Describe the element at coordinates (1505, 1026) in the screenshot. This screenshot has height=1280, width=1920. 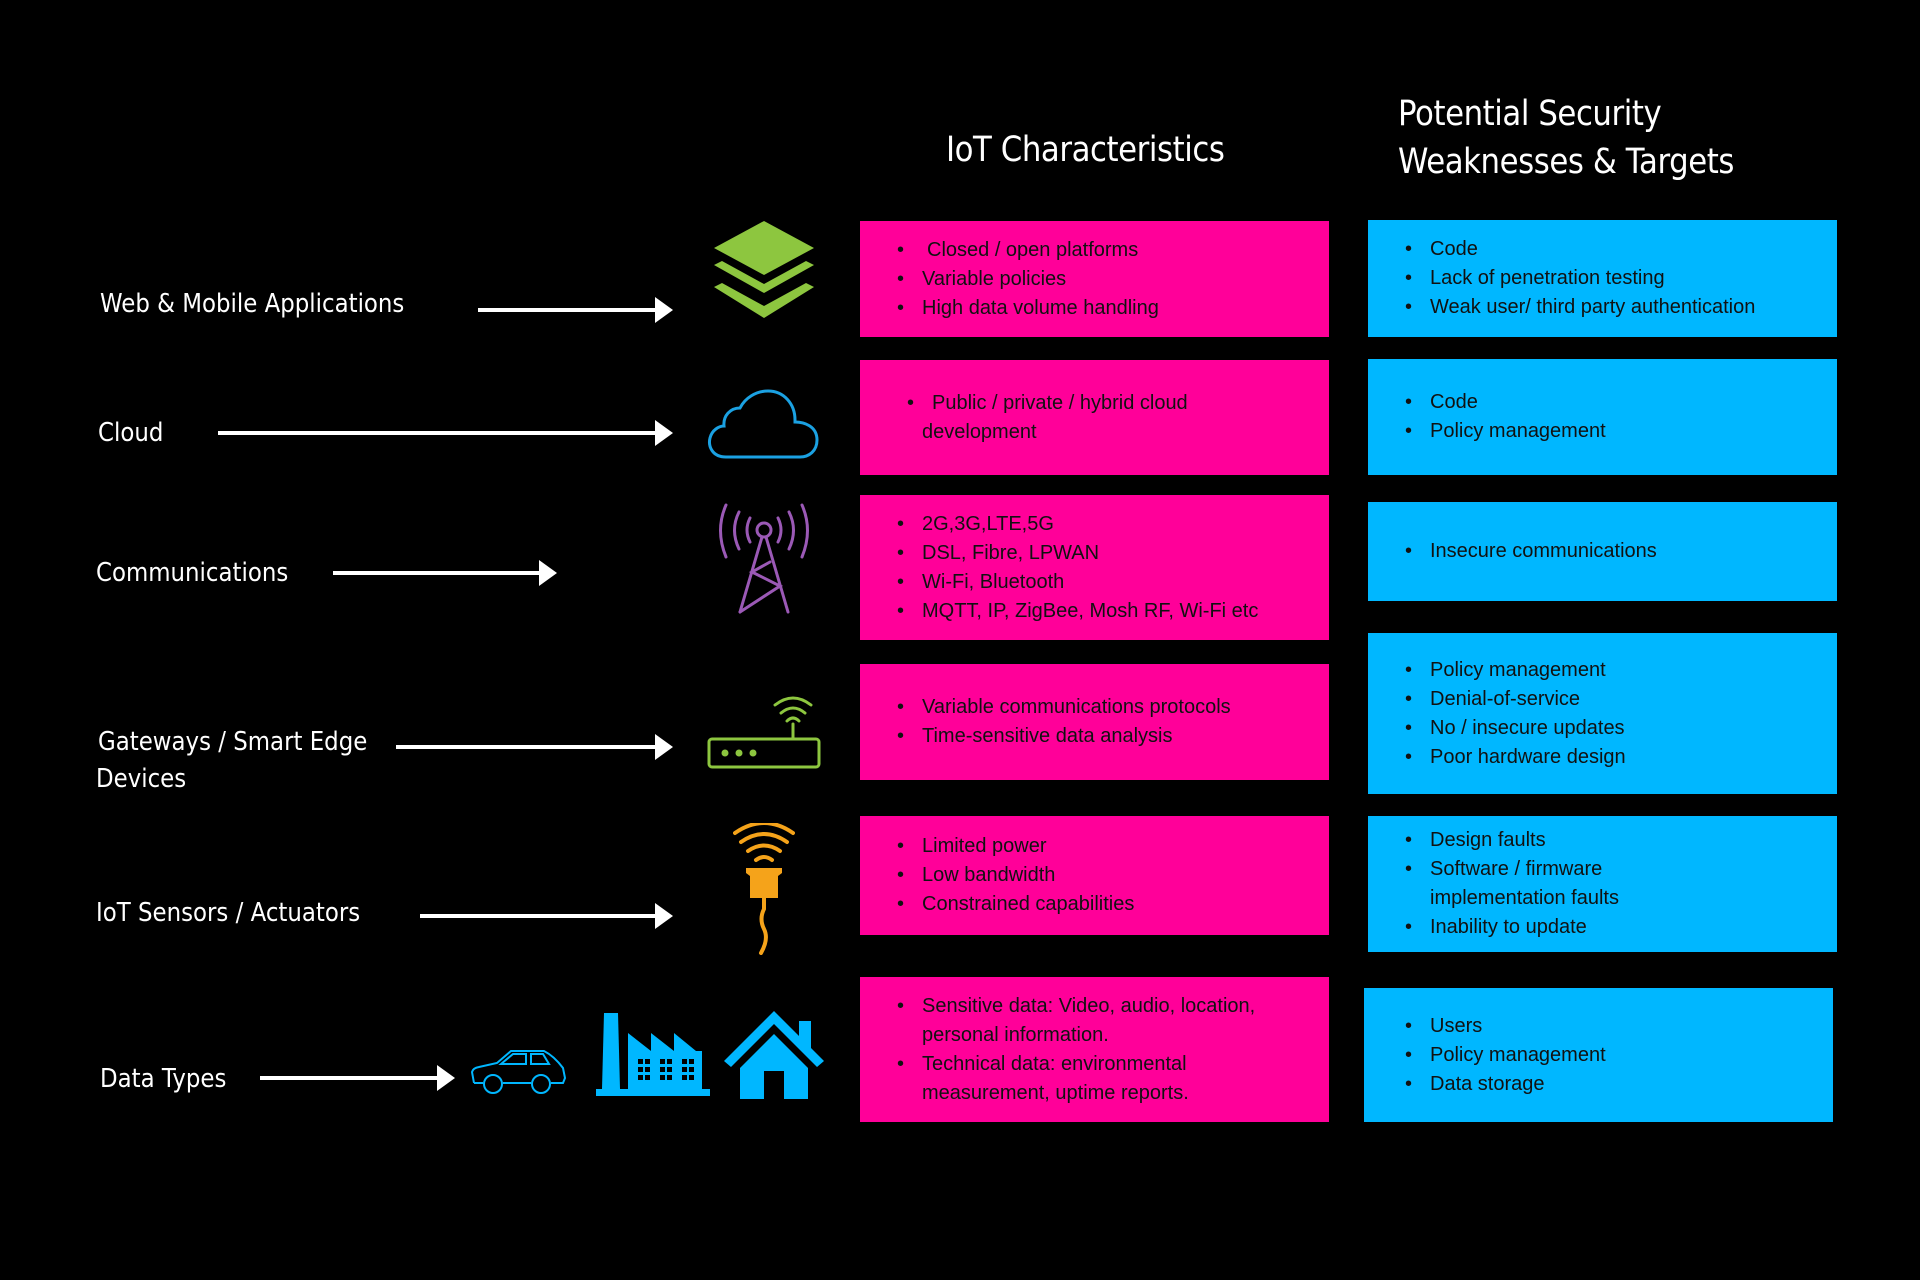
I see `weakness-item: Users` at that location.